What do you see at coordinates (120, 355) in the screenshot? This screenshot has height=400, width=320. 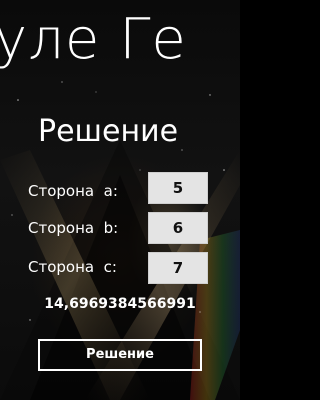 I see `solve-button: Решение` at bounding box center [120, 355].